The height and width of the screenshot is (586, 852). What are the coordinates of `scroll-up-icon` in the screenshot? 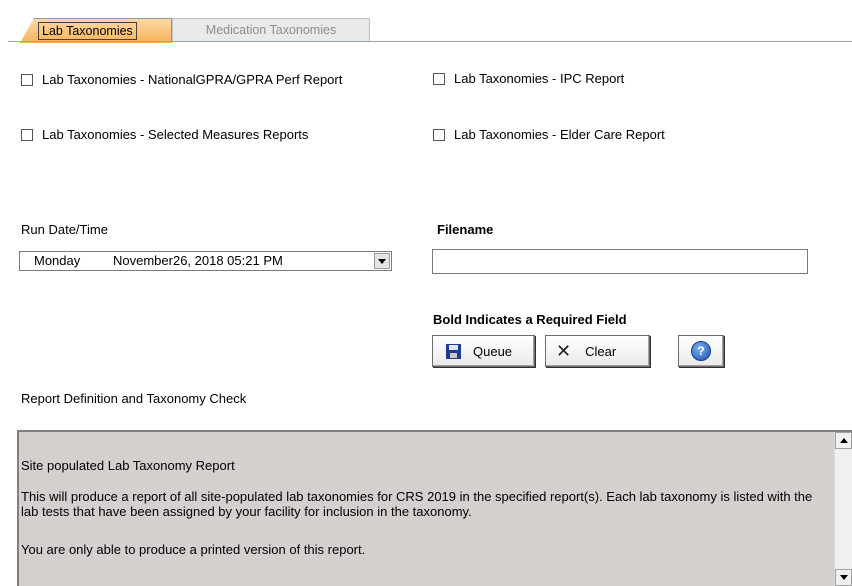 It's located at (843, 440).